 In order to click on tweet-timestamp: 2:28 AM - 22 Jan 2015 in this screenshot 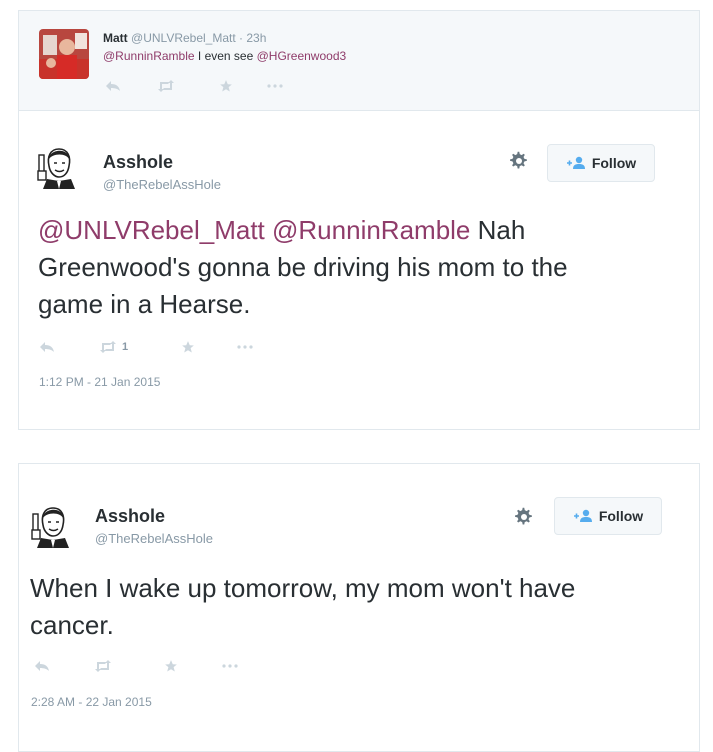, I will do `click(91, 702)`.